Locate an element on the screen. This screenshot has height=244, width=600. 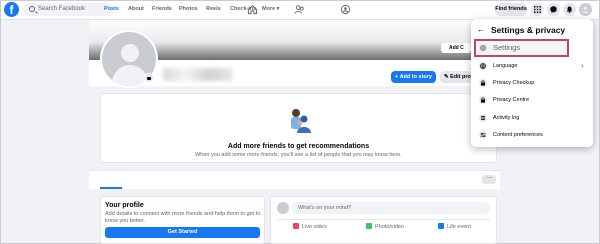
photo-video-button: Photo/video is located at coordinates (385, 227).